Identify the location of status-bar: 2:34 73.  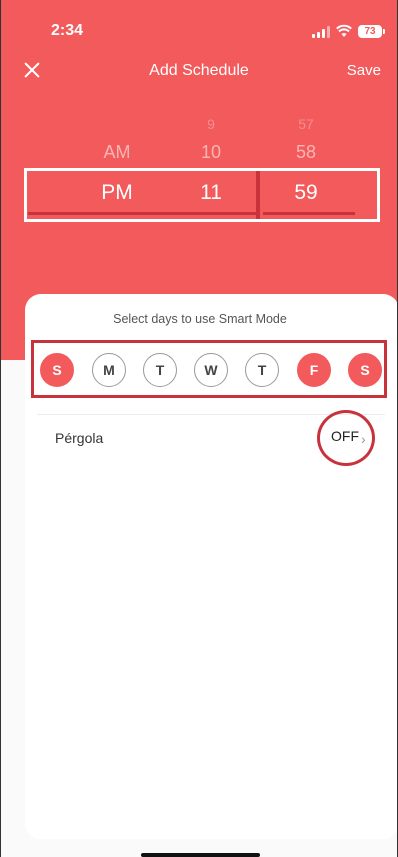
(199, 32).